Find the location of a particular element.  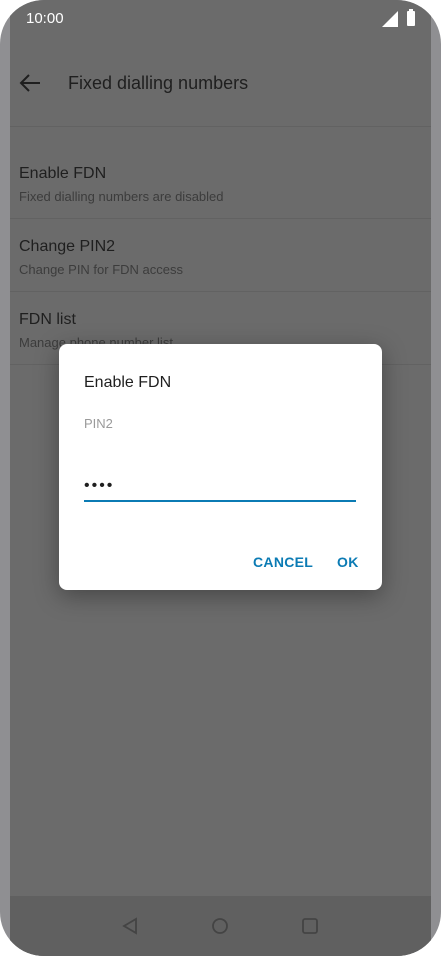

navigation-bar is located at coordinates (220, 926).